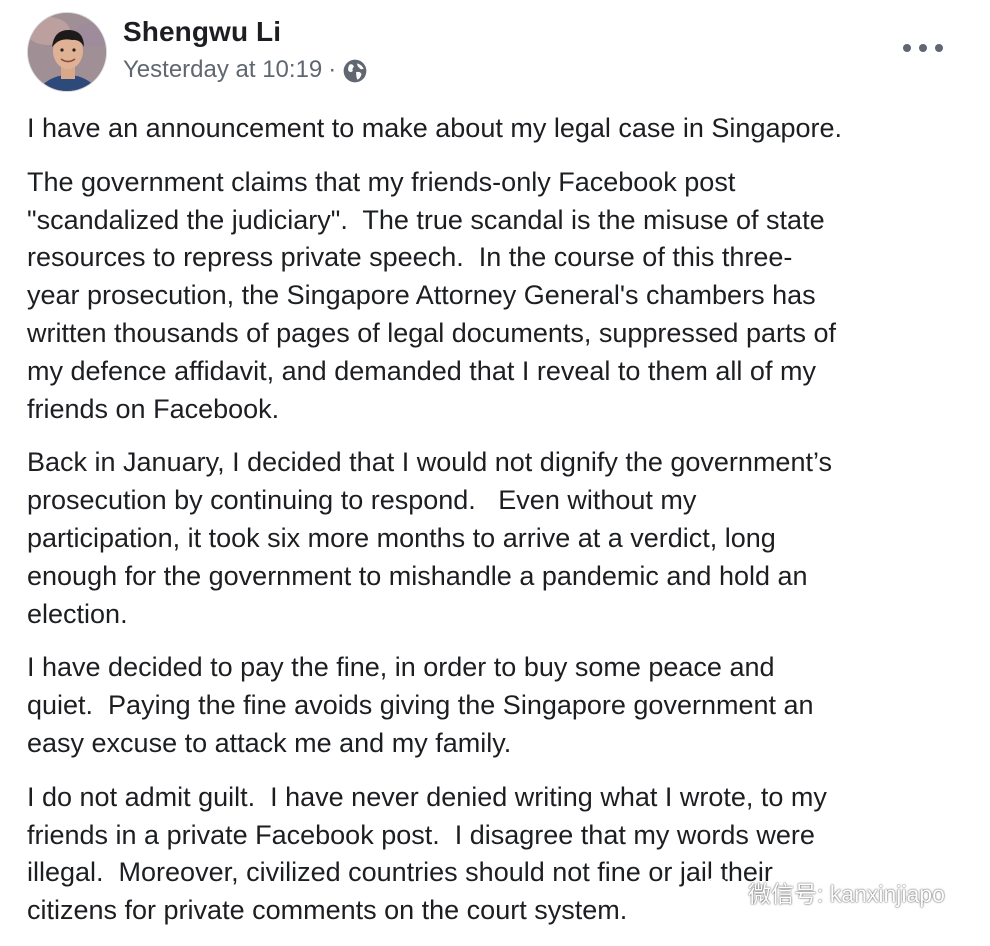 Image resolution: width=990 pixels, height=946 pixels. I want to click on watermark-text: 微信号: kanxinjiapo, so click(846, 894).